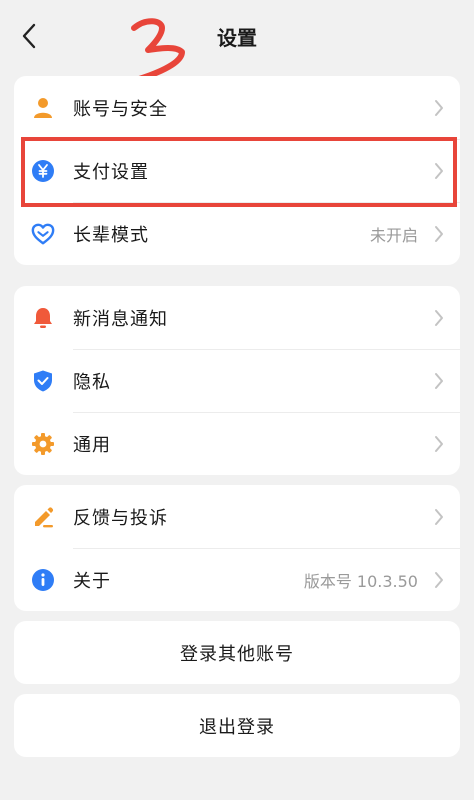 The height and width of the screenshot is (800, 474). I want to click on row-label: 反馈与投诉, so click(120, 518).